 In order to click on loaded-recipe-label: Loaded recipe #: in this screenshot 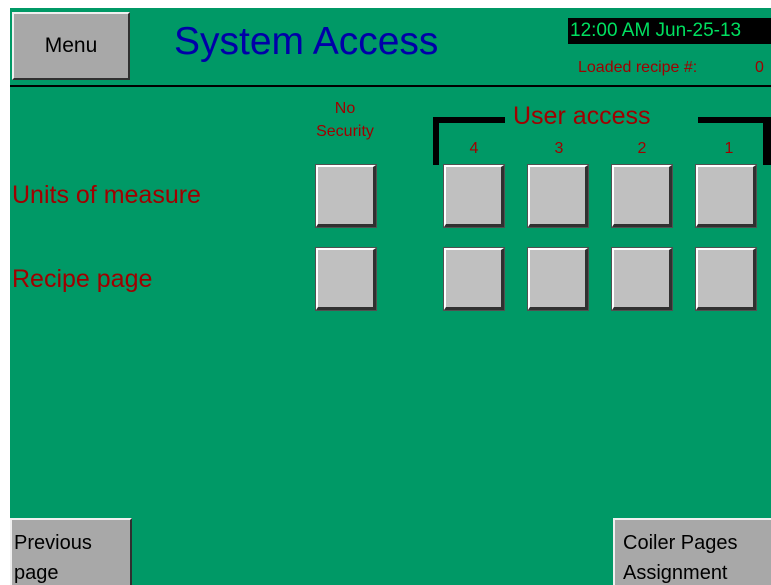, I will do `click(638, 67)`.